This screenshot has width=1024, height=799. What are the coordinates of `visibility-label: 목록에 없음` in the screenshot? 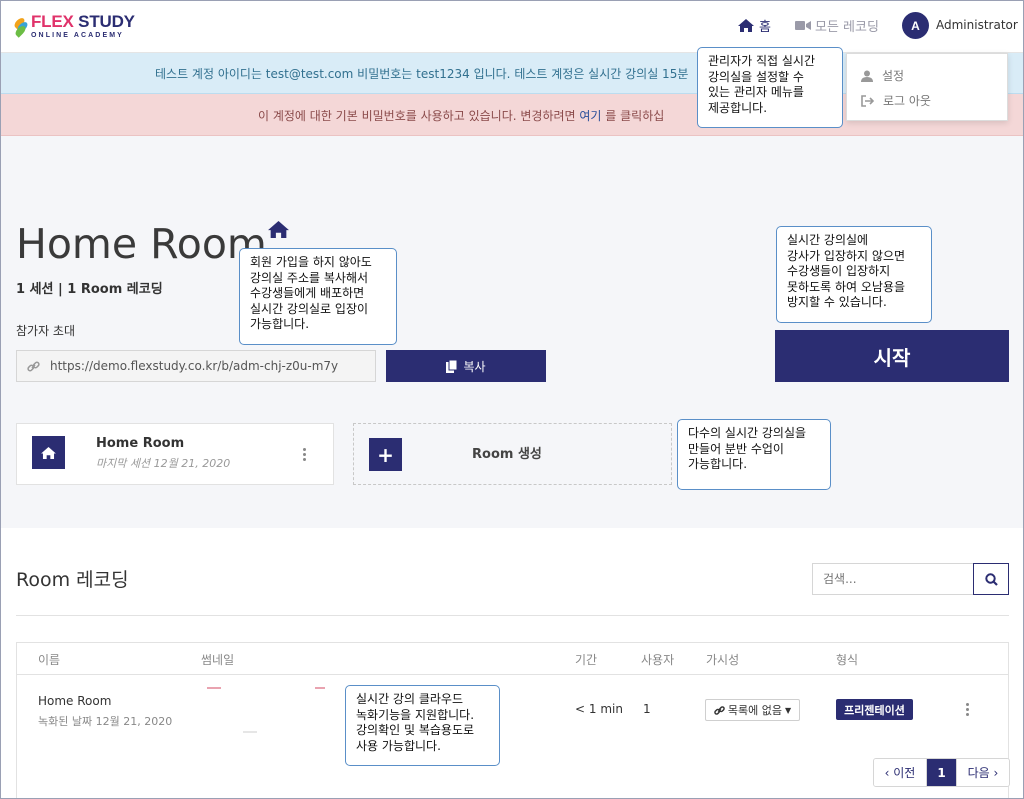 It's located at (754, 710).